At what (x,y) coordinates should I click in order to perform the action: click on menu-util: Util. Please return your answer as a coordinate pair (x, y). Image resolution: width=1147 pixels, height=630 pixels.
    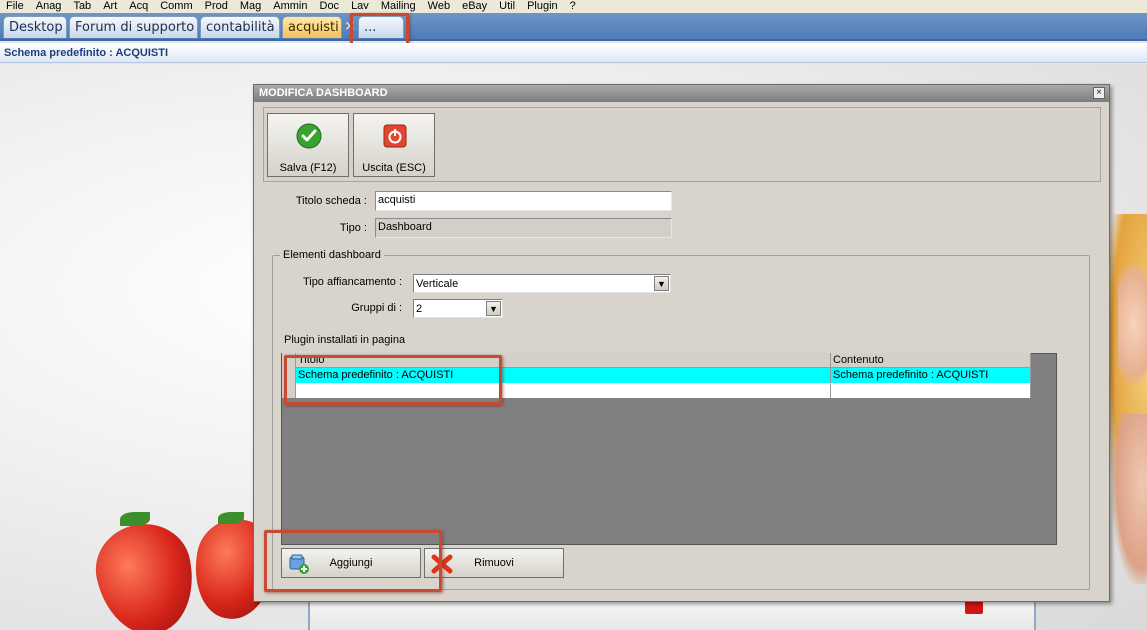
    Looking at the image, I should click on (507, 6).